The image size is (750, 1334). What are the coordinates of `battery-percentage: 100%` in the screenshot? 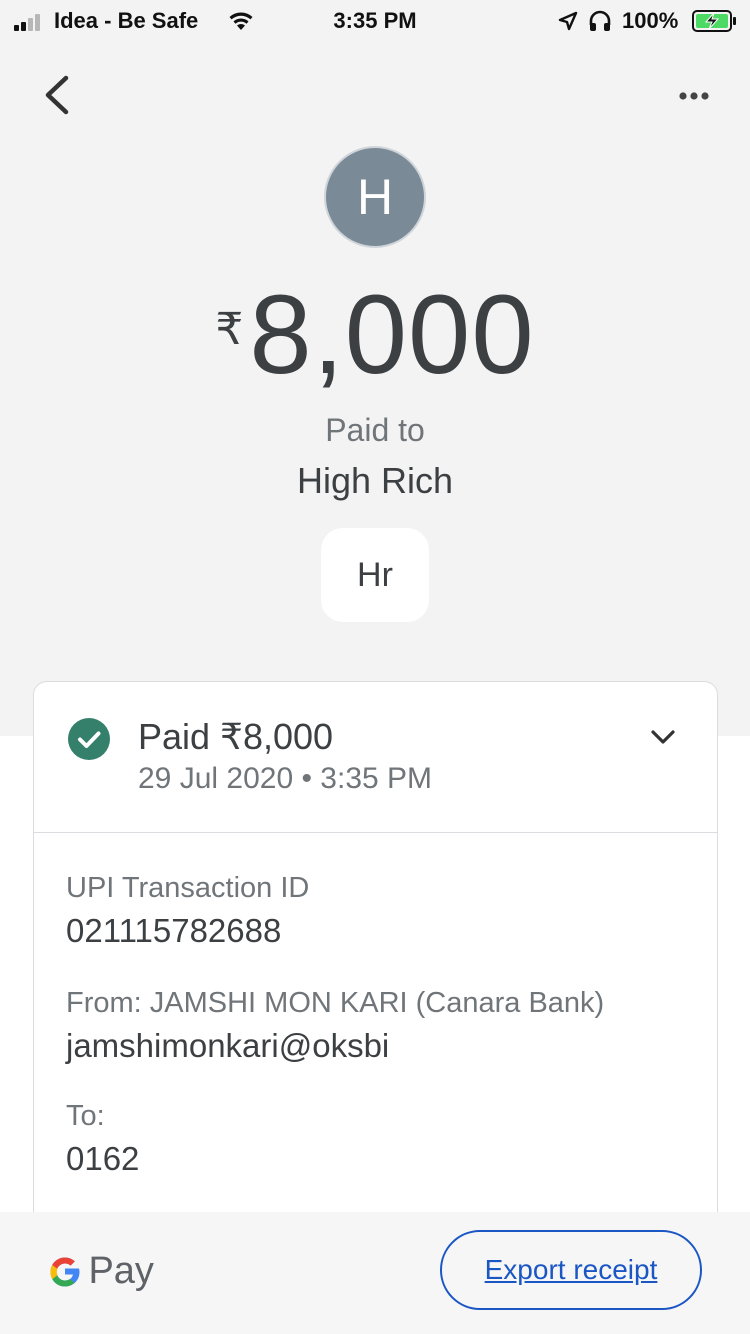 It's located at (650, 20).